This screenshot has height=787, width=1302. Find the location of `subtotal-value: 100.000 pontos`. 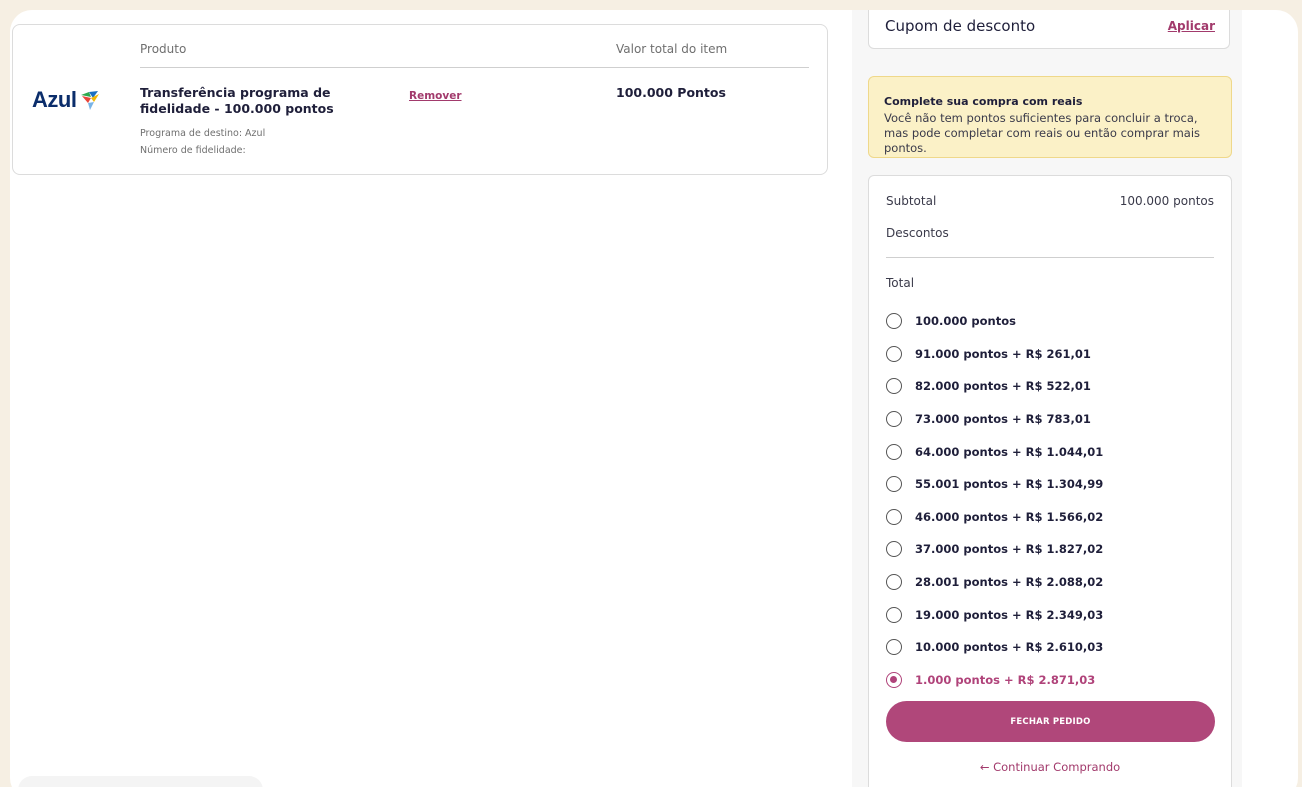

subtotal-value: 100.000 pontos is located at coordinates (1166, 201).